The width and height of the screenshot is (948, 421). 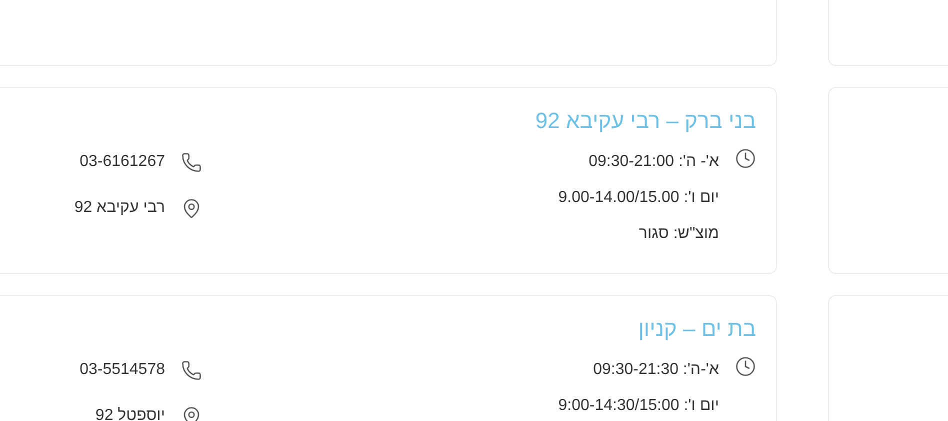 What do you see at coordinates (678, 234) in the screenshot?
I see `opening-hours: מוצ"ש: סגור` at bounding box center [678, 234].